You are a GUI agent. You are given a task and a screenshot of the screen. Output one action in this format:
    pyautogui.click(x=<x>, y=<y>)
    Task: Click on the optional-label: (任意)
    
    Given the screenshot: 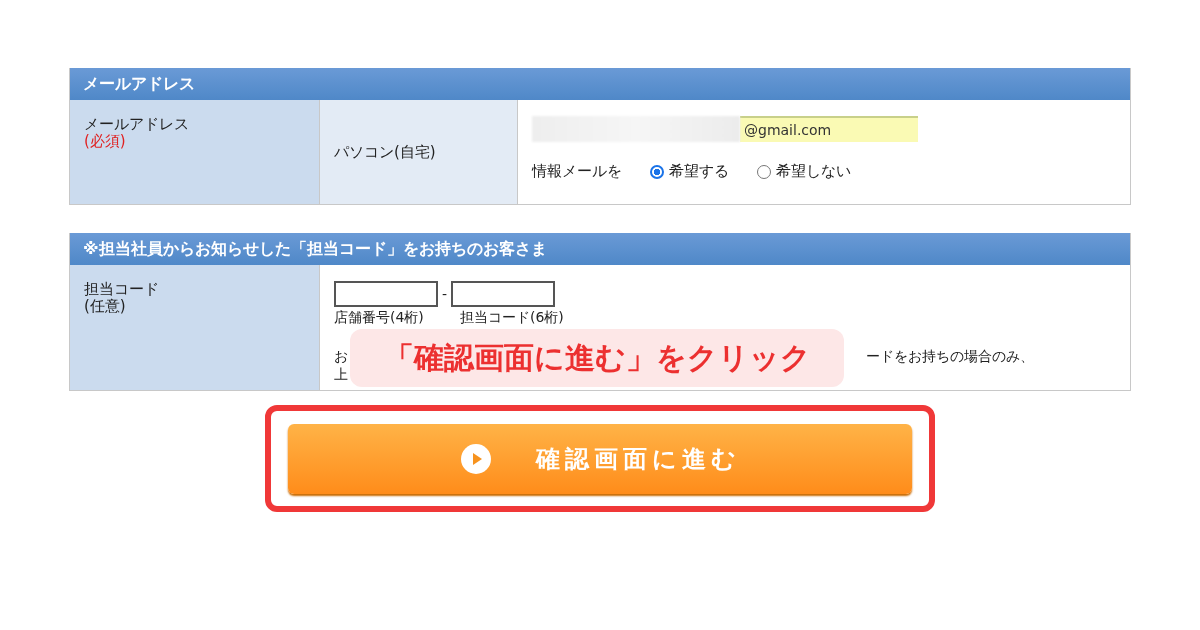 What is the action you would take?
    pyautogui.click(x=105, y=306)
    